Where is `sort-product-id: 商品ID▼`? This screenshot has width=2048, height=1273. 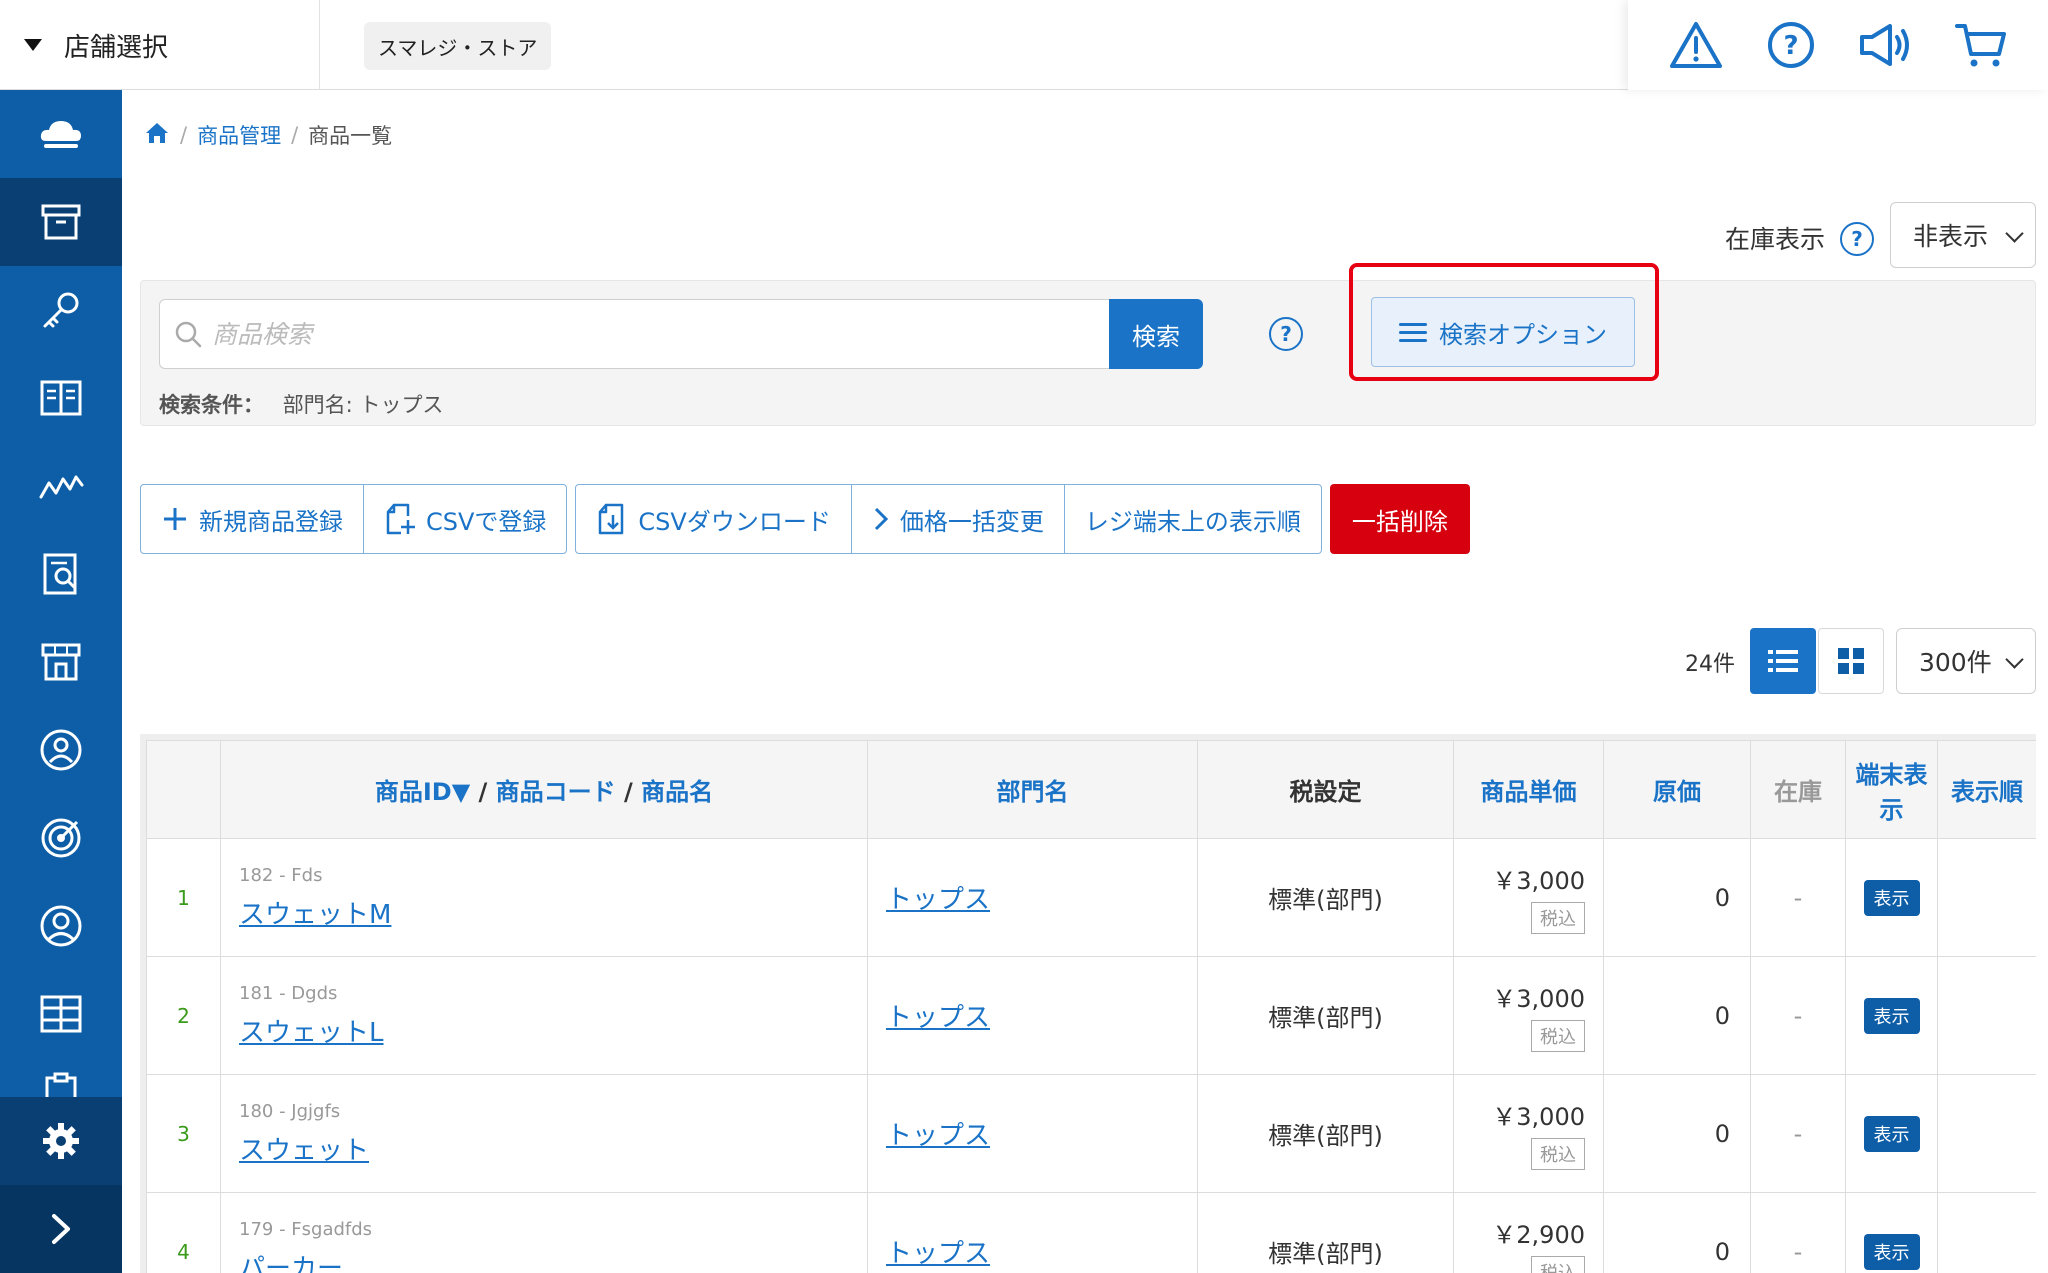
sort-product-id: 商品ID▼ is located at coordinates (422, 792).